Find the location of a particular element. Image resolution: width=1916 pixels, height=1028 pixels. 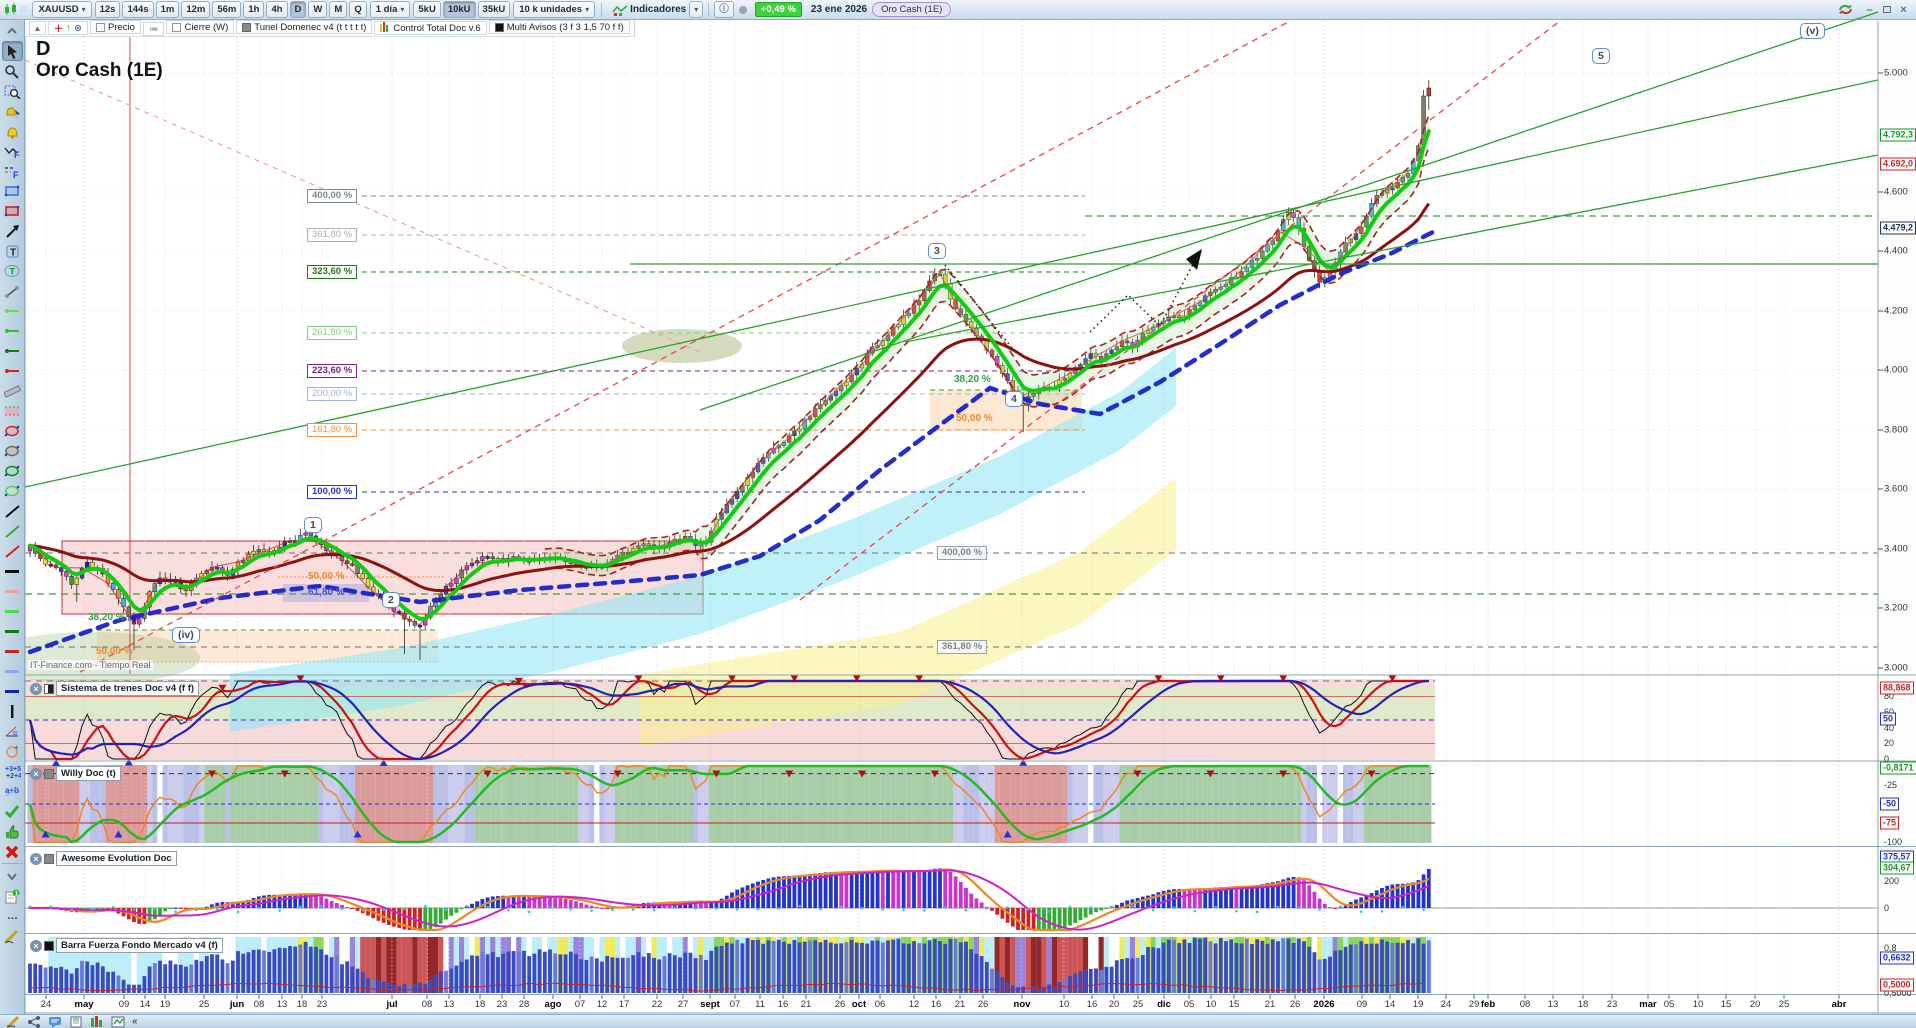

legend-item-control-total-doc-v-6: Control Total Doc v.6 is located at coordinates (430, 28).